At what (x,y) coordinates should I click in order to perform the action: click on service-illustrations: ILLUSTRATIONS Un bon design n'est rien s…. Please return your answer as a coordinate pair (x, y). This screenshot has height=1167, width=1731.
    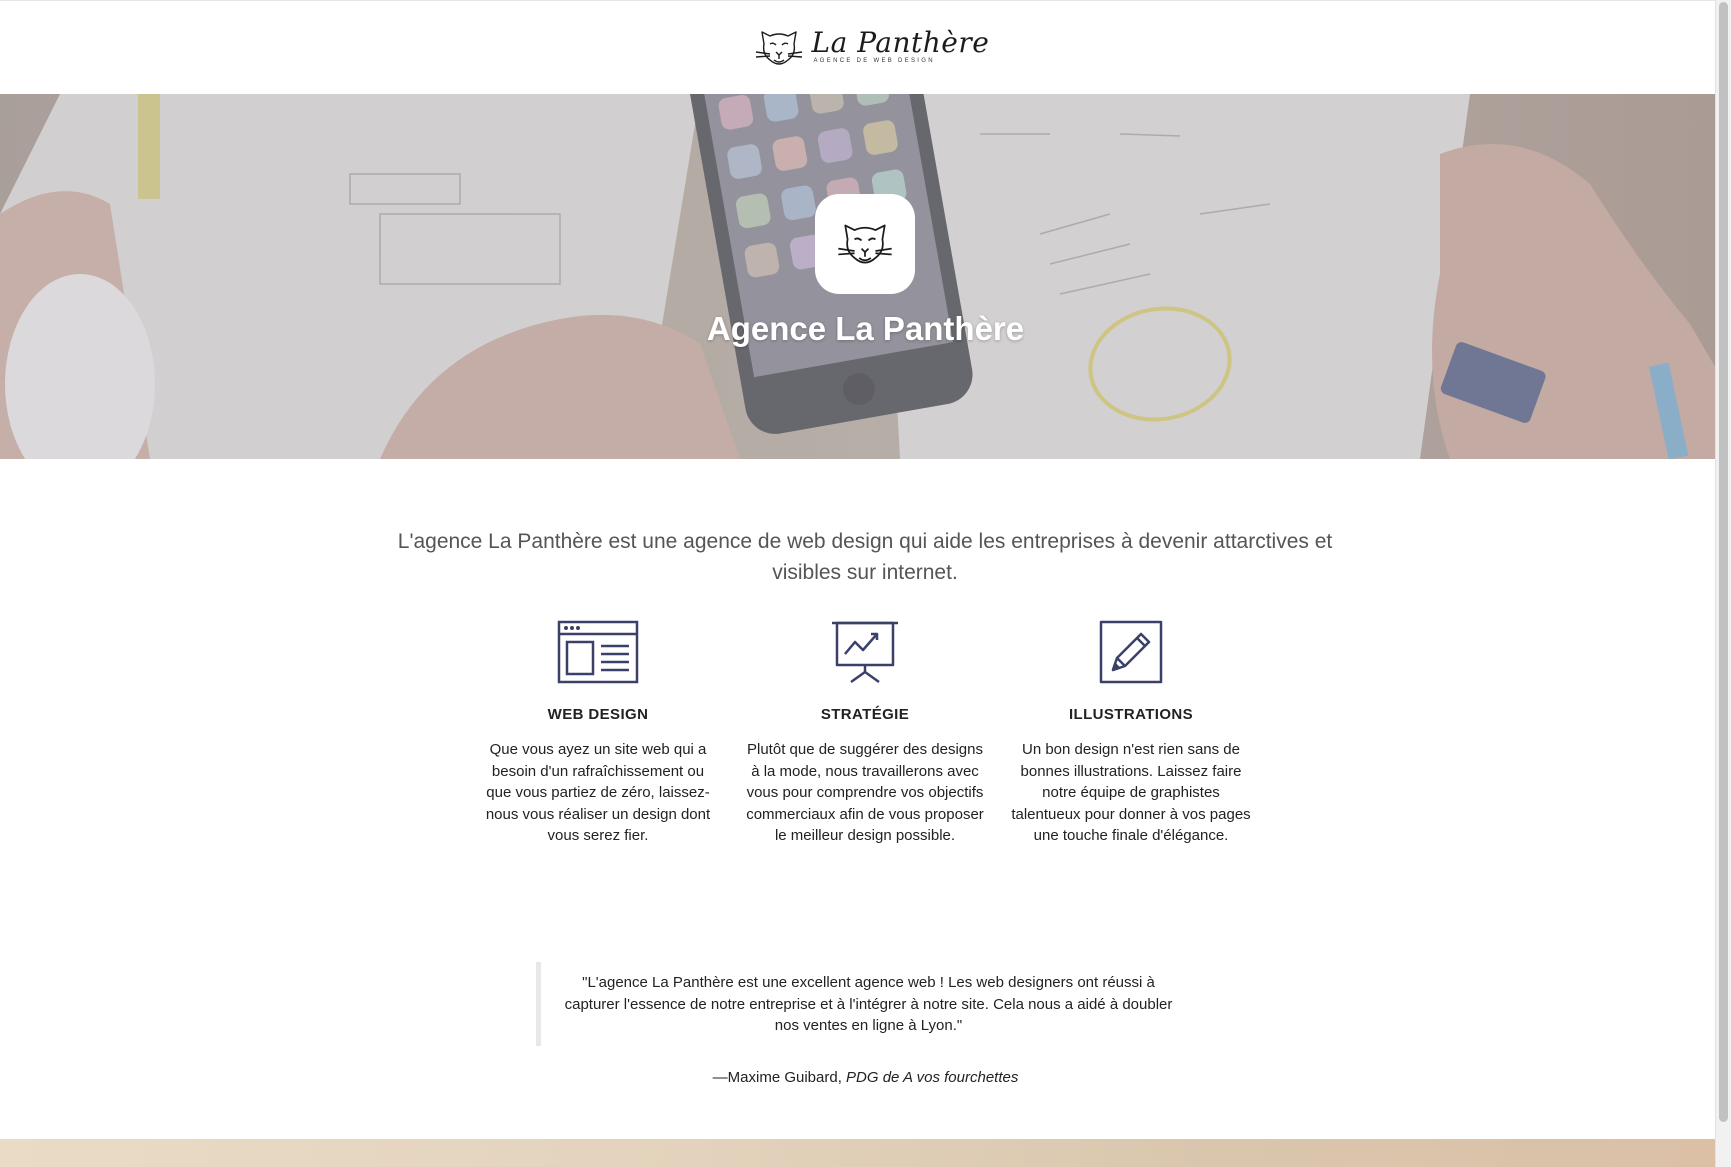
    Looking at the image, I should click on (1131, 733).